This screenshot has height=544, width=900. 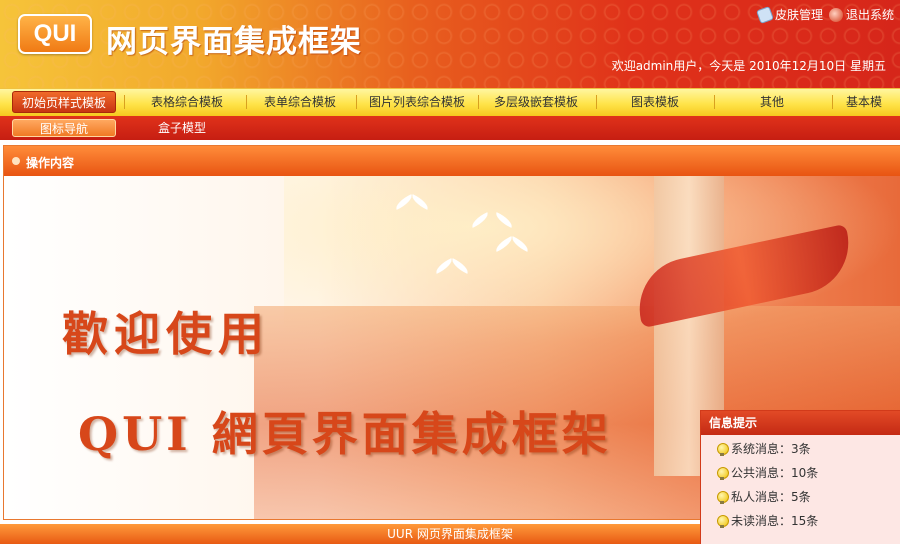 What do you see at coordinates (64, 128) in the screenshot?
I see `subnav-item-icon-nav: 图标导航` at bounding box center [64, 128].